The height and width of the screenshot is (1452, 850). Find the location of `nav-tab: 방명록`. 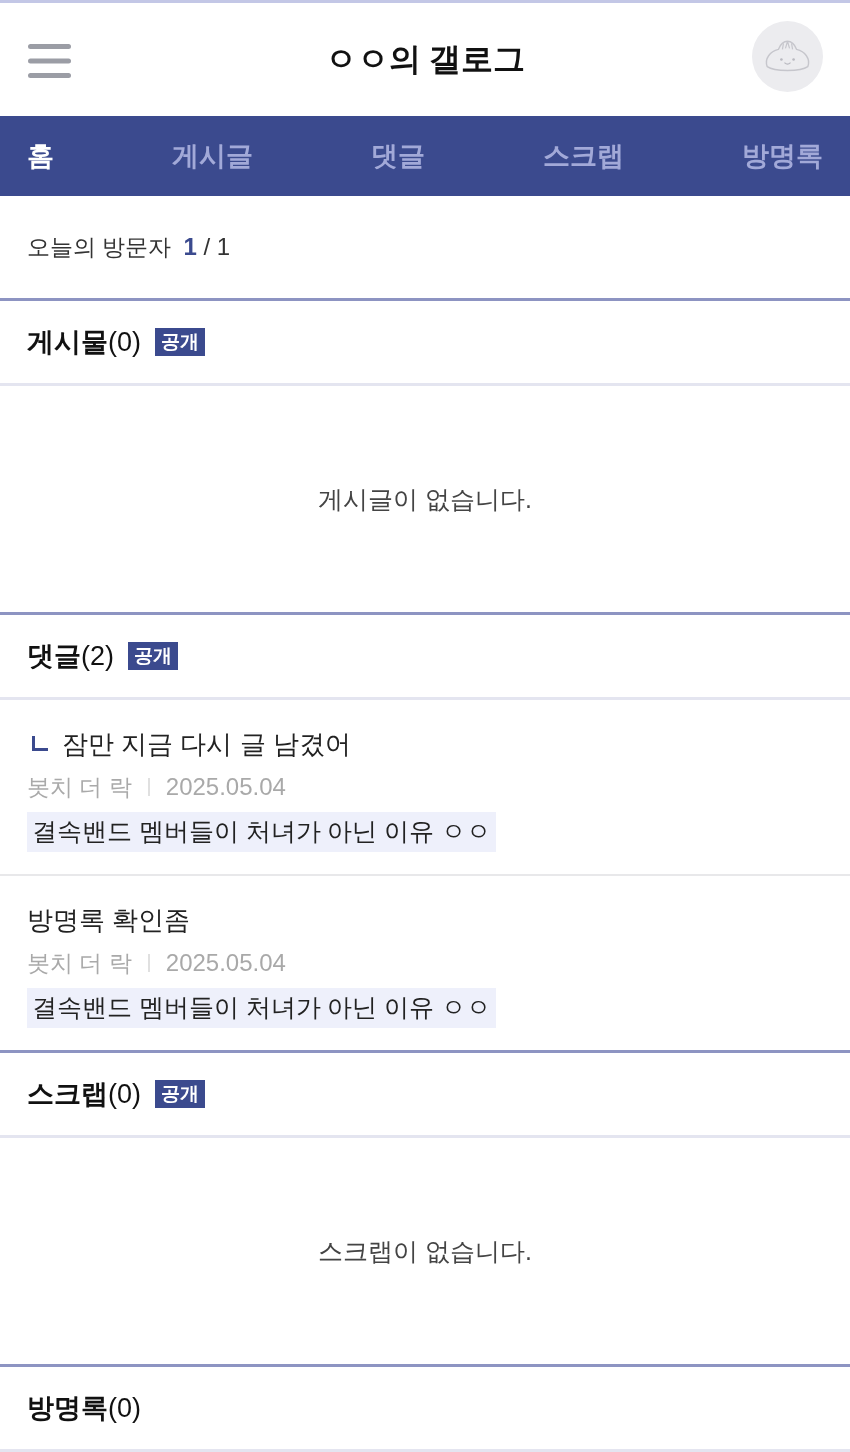

nav-tab: 방명록 is located at coordinates (782, 156).